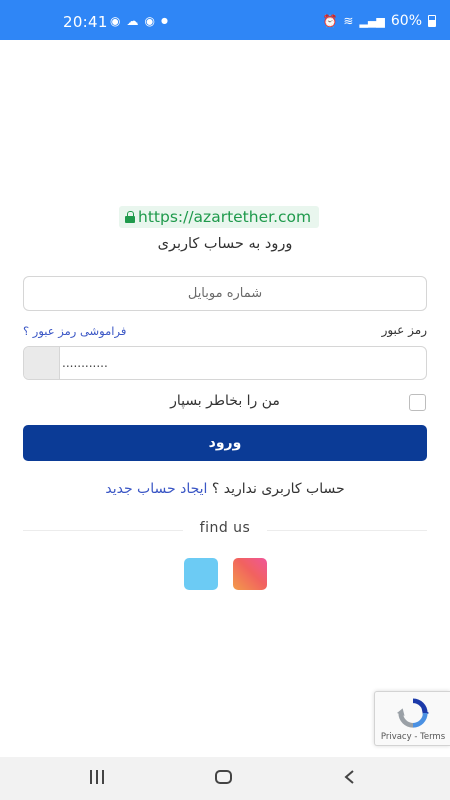  I want to click on navigation-bar, so click(225, 778).